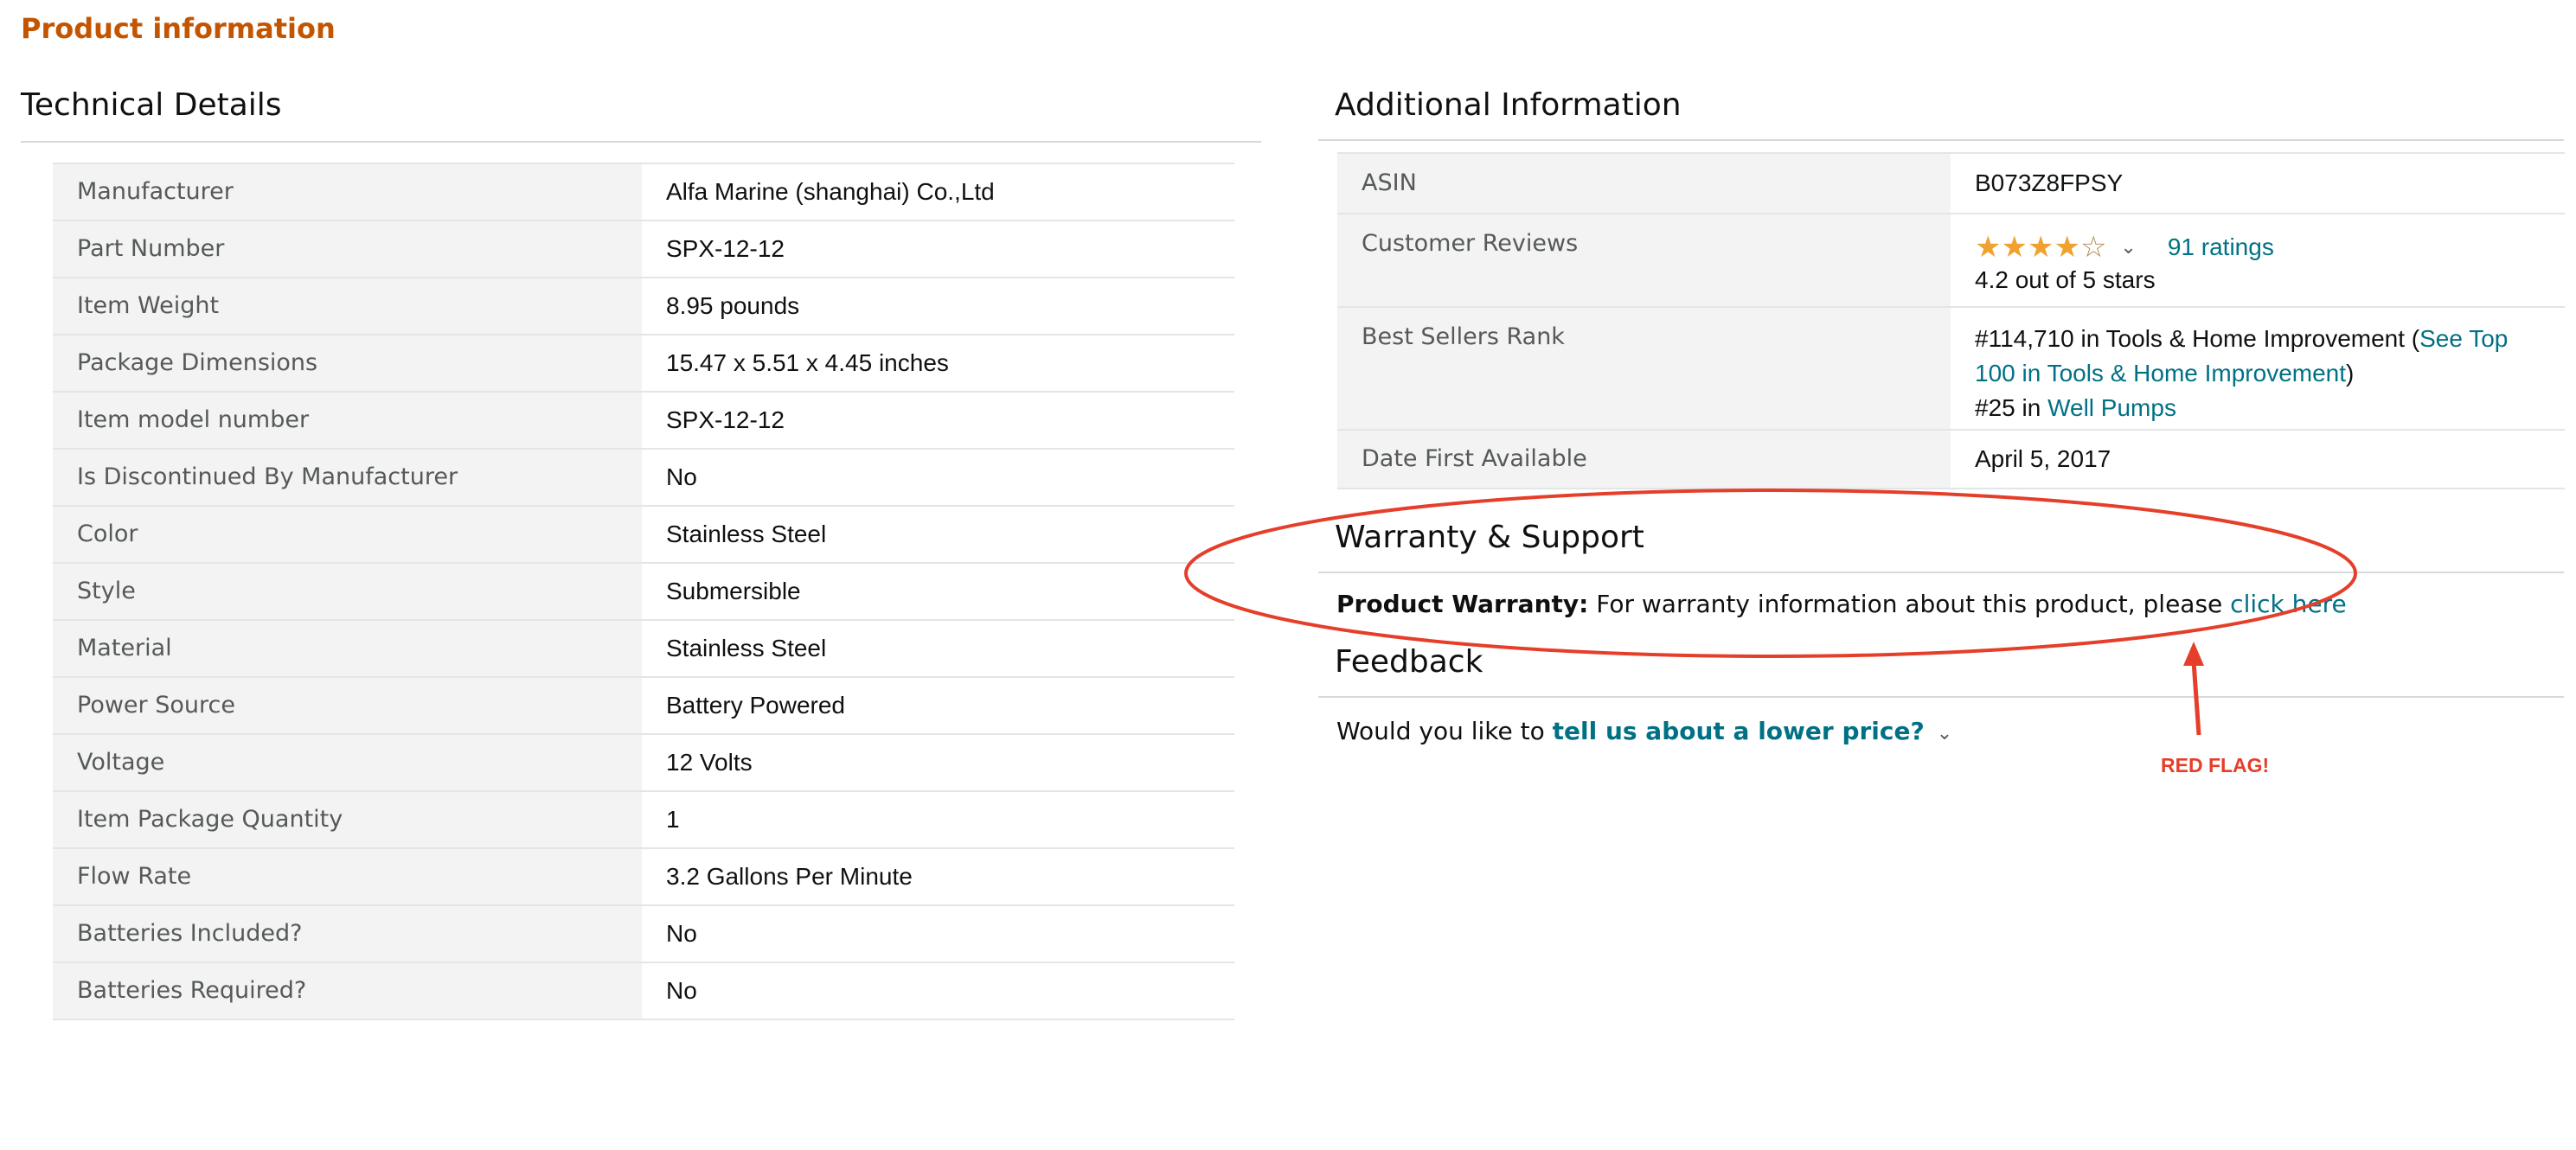 This screenshot has width=2576, height=1150. What do you see at coordinates (347, 249) in the screenshot?
I see `spec-label: Part Number` at bounding box center [347, 249].